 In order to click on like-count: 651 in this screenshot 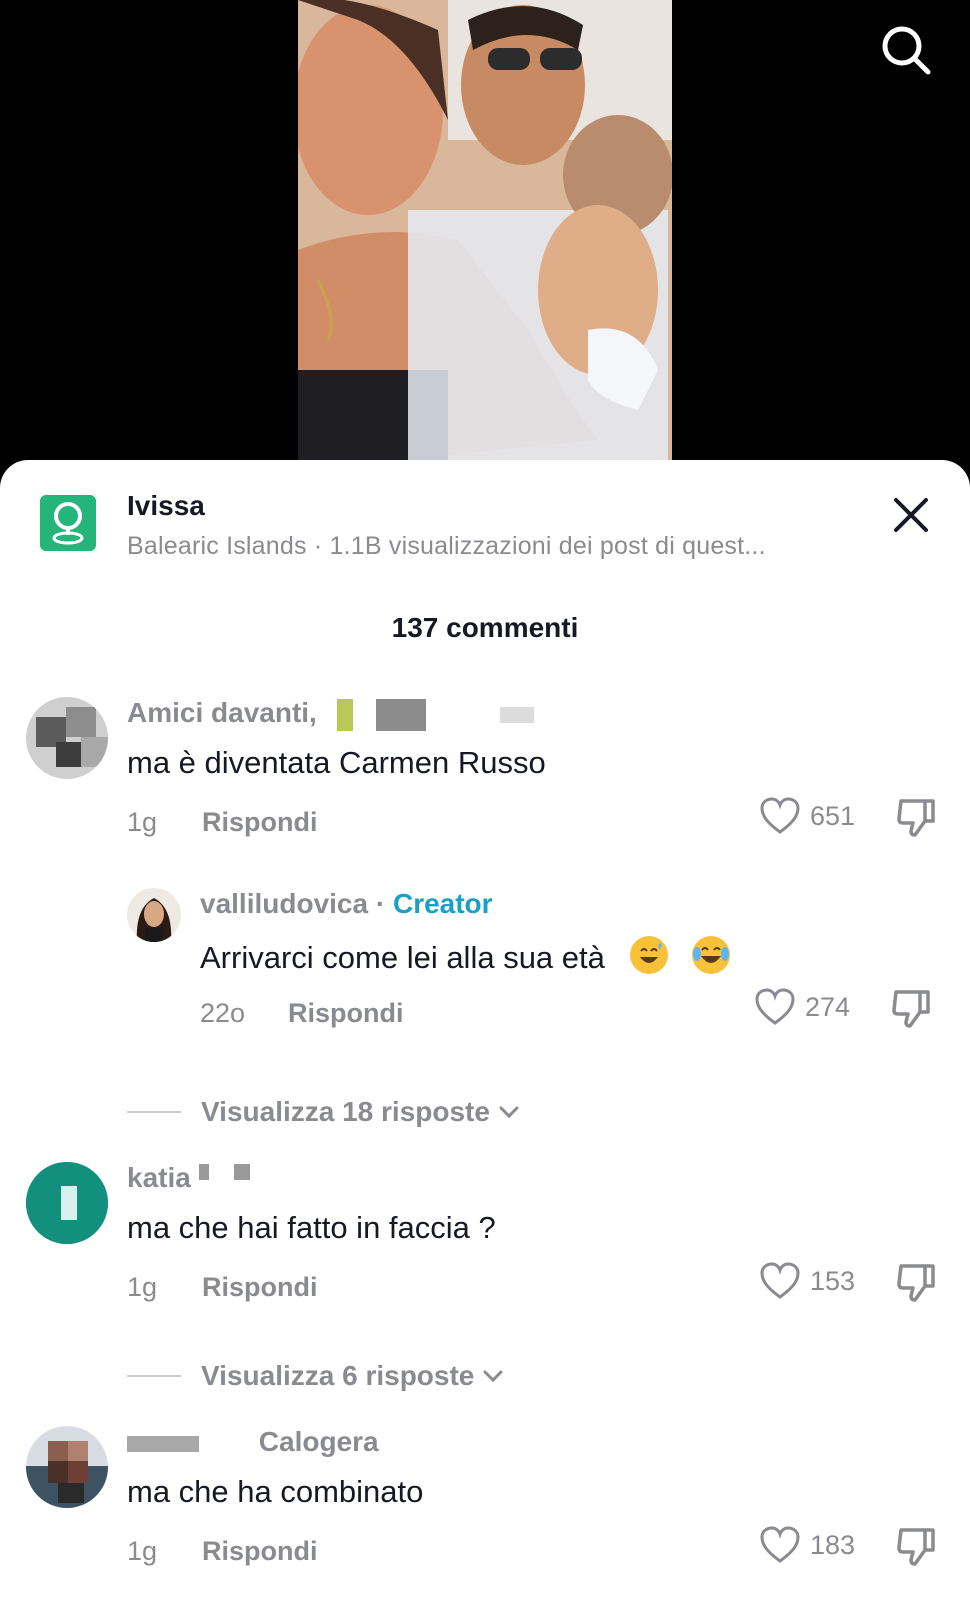, I will do `click(833, 815)`.